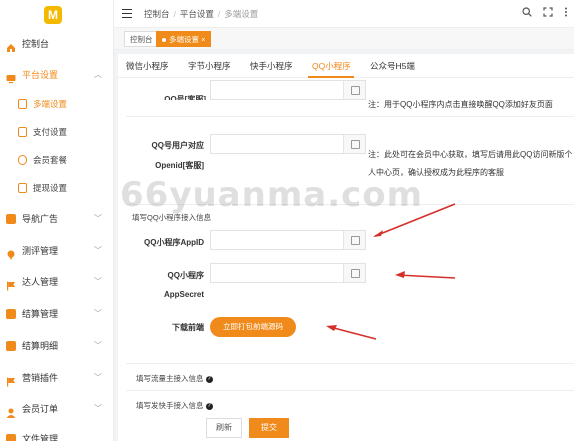 The width and height of the screenshot is (574, 441). Describe the element at coordinates (50, 132) in the screenshot. I see `sidebar-subitem-label: 支付设置` at that location.